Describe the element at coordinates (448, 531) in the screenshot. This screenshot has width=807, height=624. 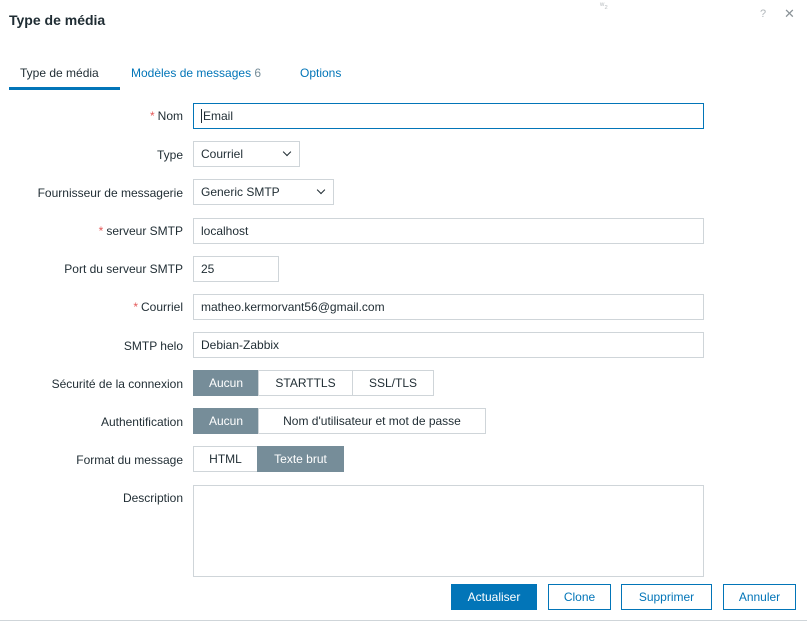
I see `description-textarea` at that location.